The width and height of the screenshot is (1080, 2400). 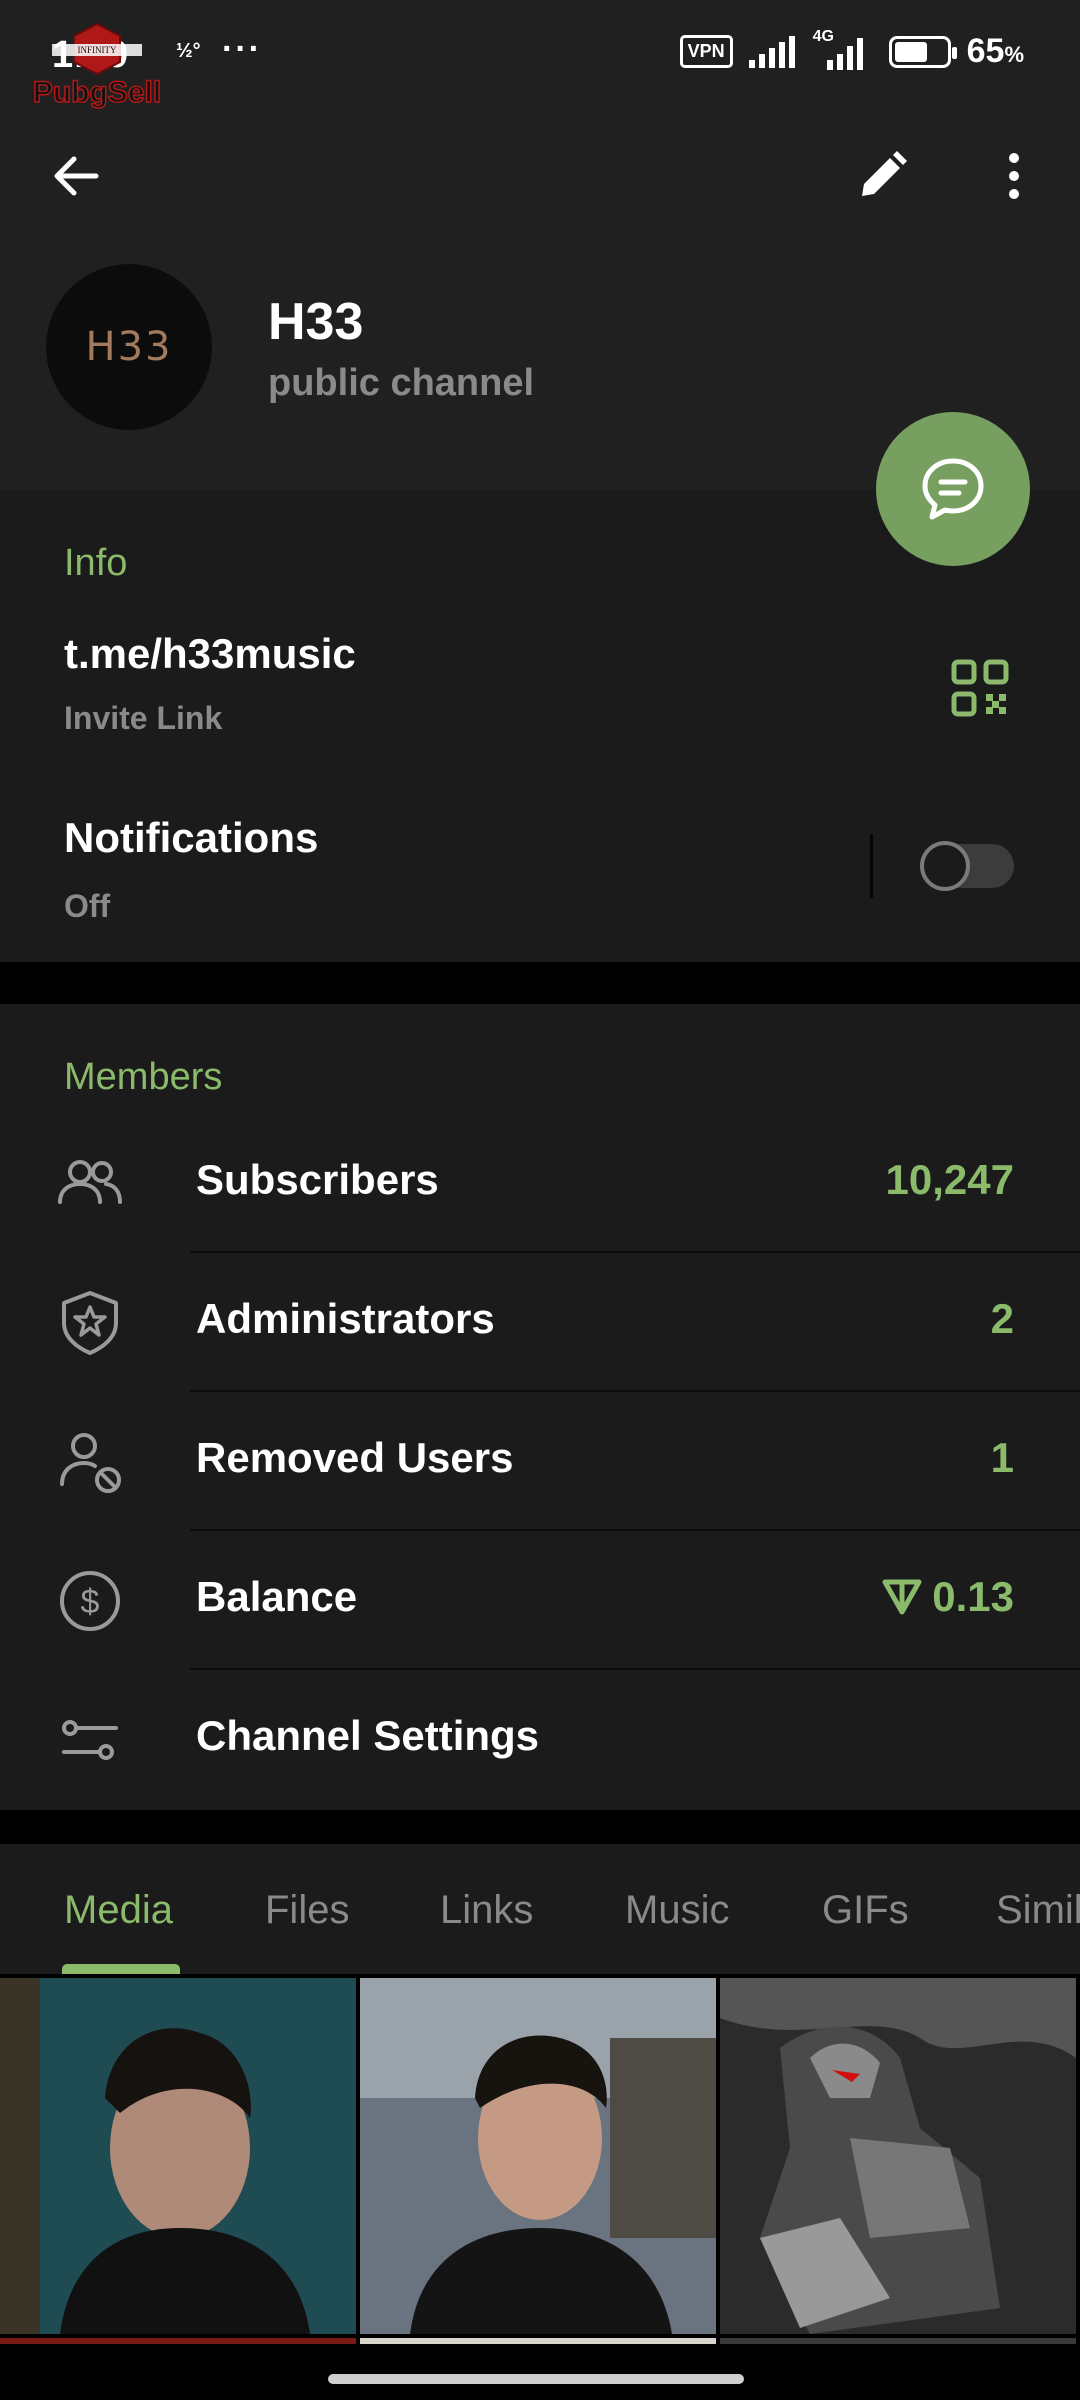 I want to click on watermark-text: PubgSell, so click(x=97, y=92).